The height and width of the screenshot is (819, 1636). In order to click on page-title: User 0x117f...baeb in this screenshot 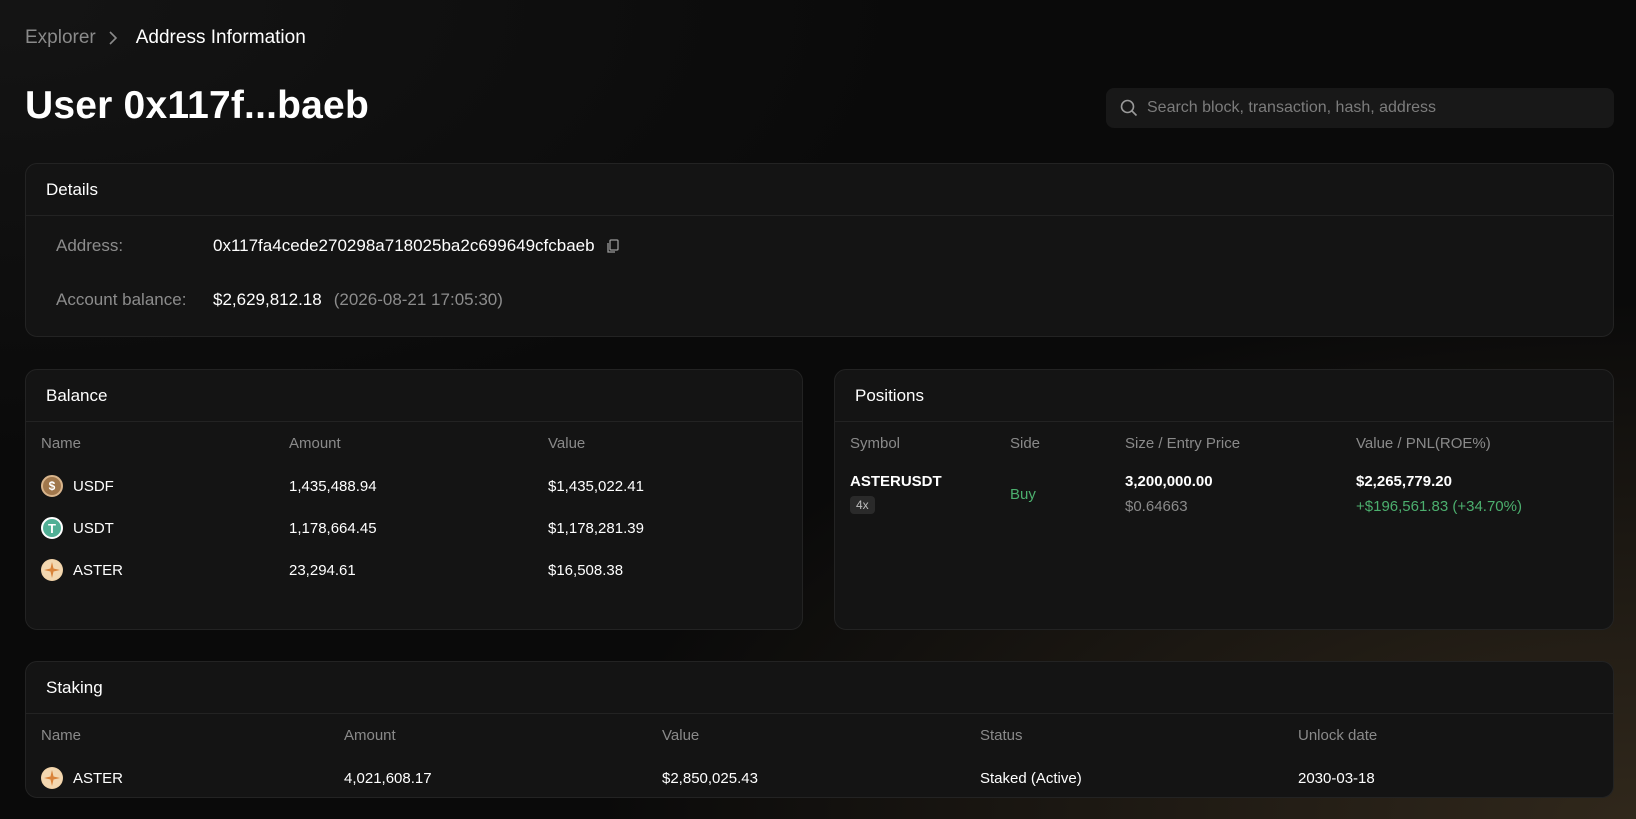, I will do `click(197, 105)`.